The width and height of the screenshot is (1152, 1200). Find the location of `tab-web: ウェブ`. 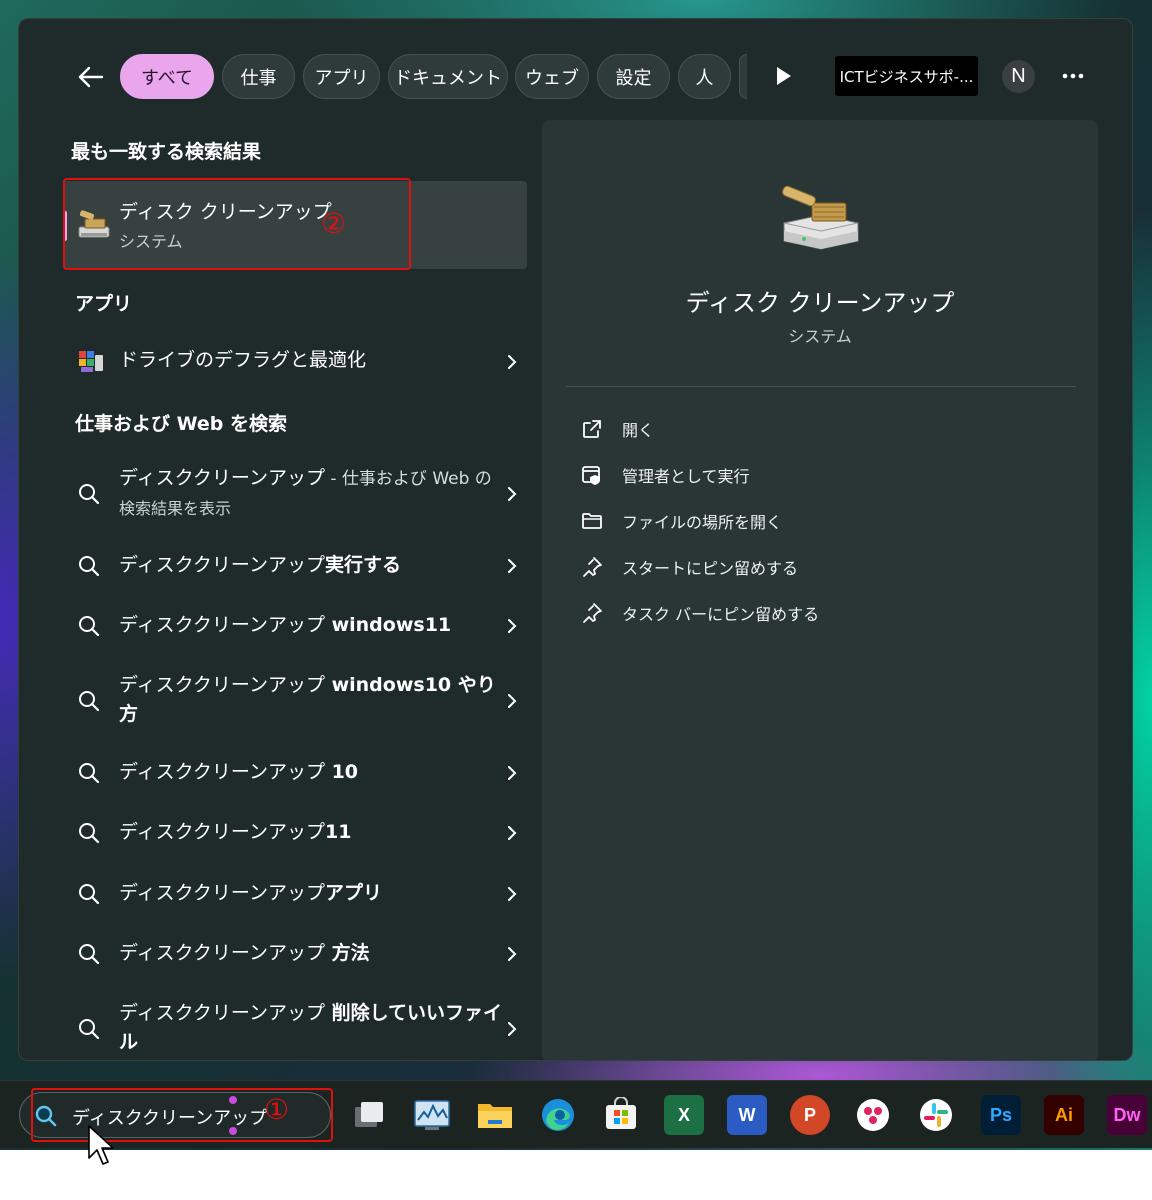

tab-web: ウェブ is located at coordinates (552, 76).